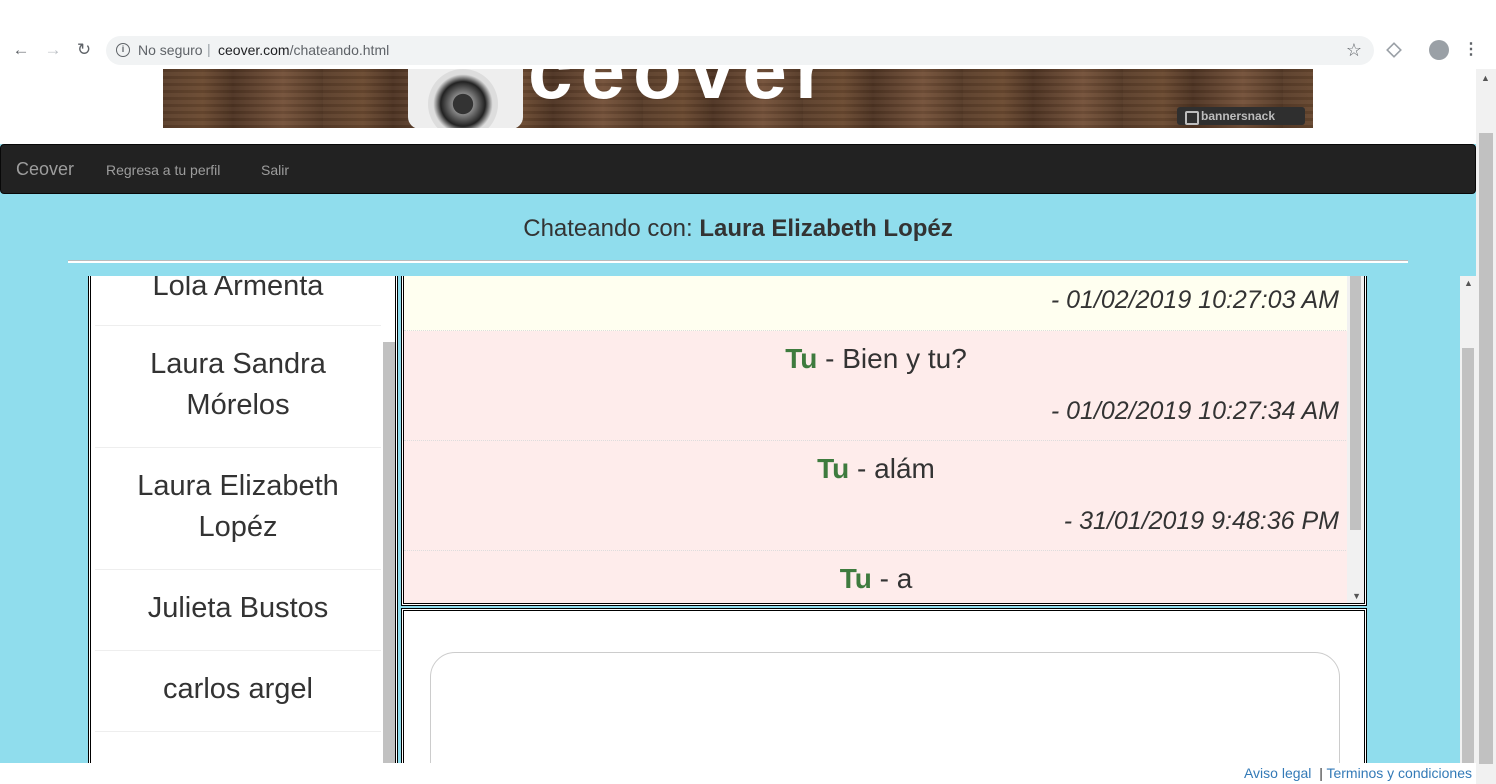  I want to click on contact-list-scrollbar, so click(389, 563).